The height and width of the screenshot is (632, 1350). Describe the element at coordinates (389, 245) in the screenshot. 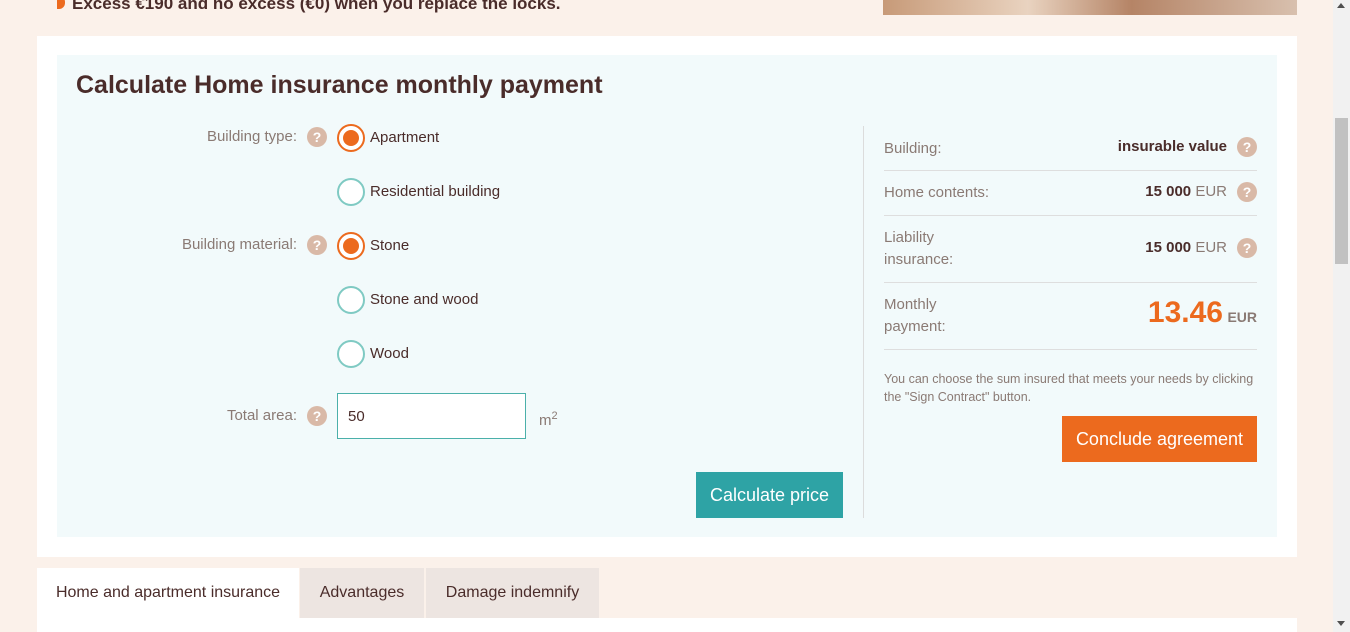

I see `radio-stone-label: Stone` at that location.